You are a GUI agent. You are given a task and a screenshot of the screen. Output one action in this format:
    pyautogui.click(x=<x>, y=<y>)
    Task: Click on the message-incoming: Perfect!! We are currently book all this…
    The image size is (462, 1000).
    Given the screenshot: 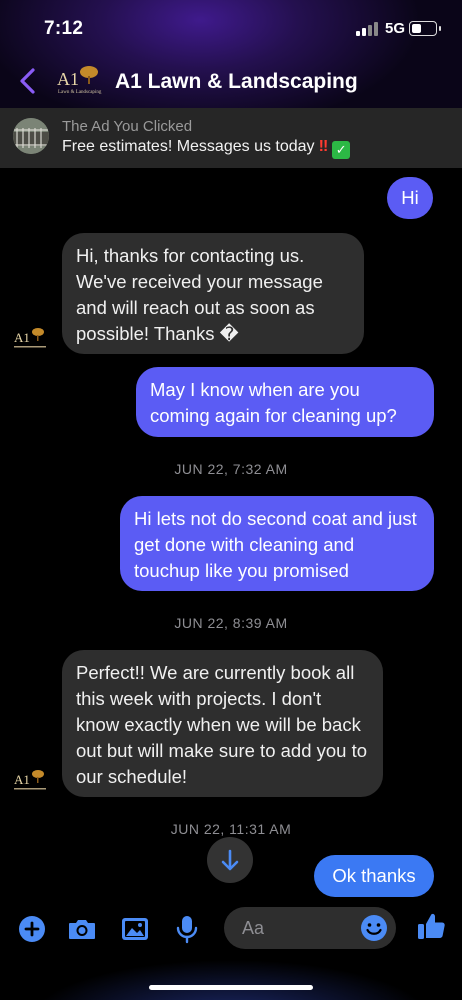 What is the action you would take?
    pyautogui.click(x=222, y=723)
    